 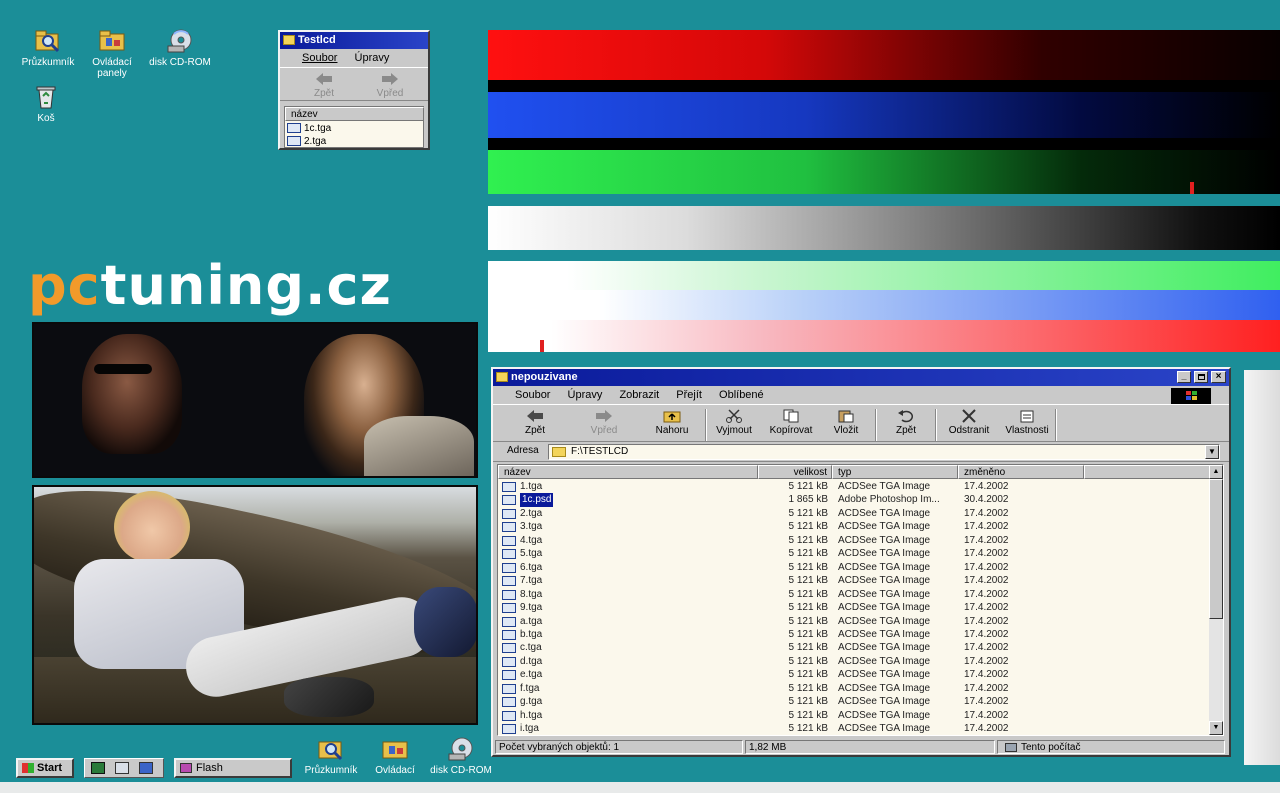 I want to click on paste-button: Vložit, so click(x=846, y=425).